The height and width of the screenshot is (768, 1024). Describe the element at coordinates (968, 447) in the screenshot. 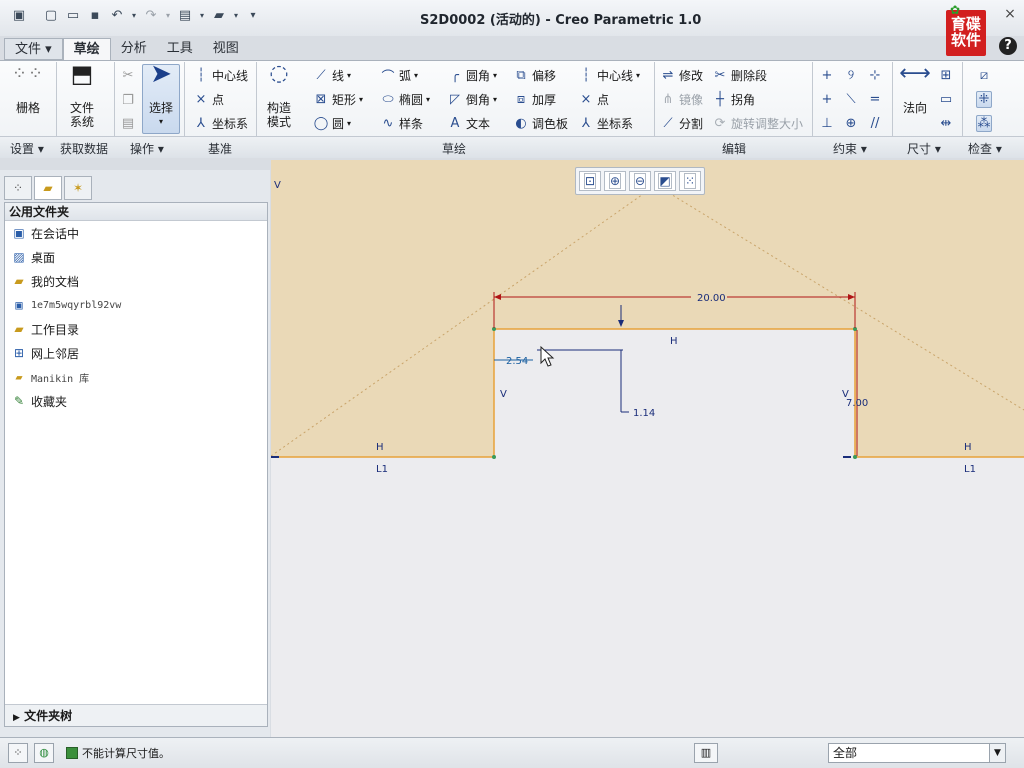

I see `constraint-horizontal-right: H` at that location.